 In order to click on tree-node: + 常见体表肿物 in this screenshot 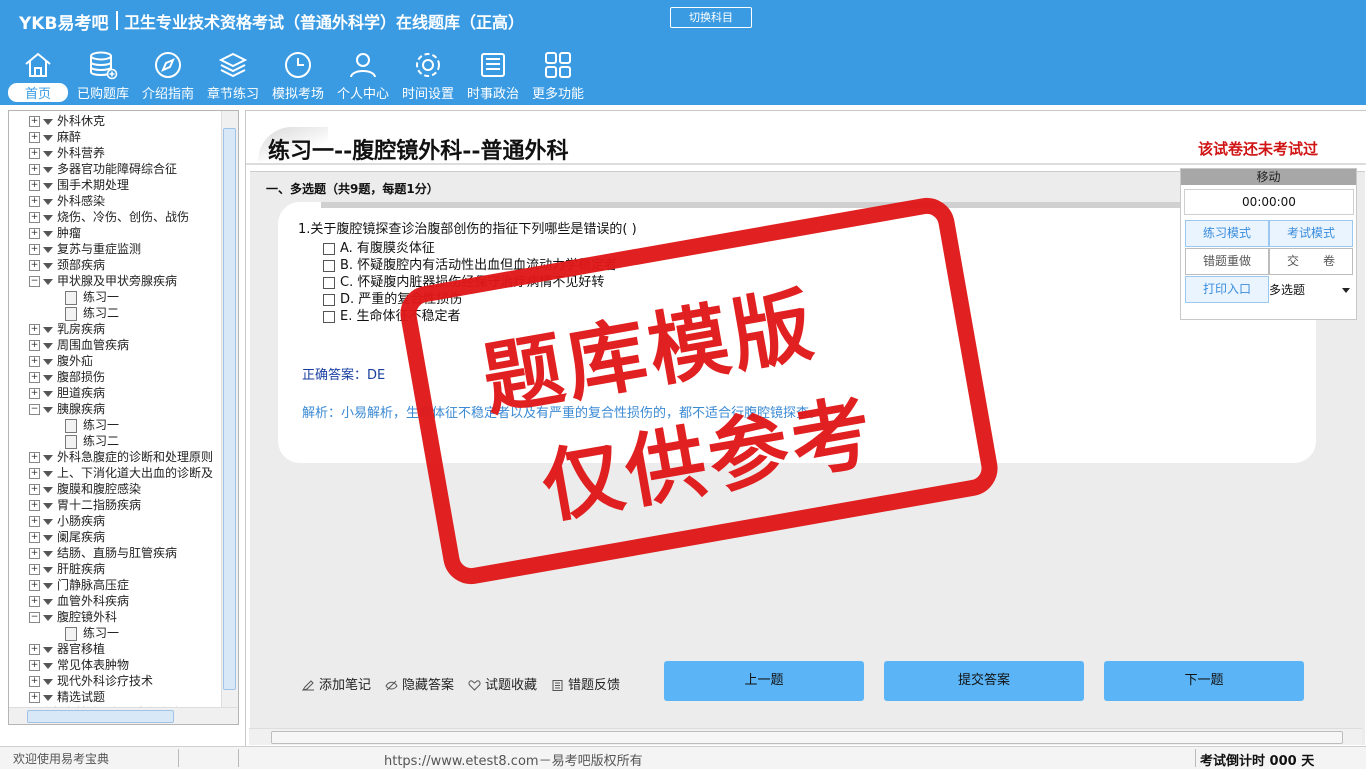, I will do `click(79, 665)`.